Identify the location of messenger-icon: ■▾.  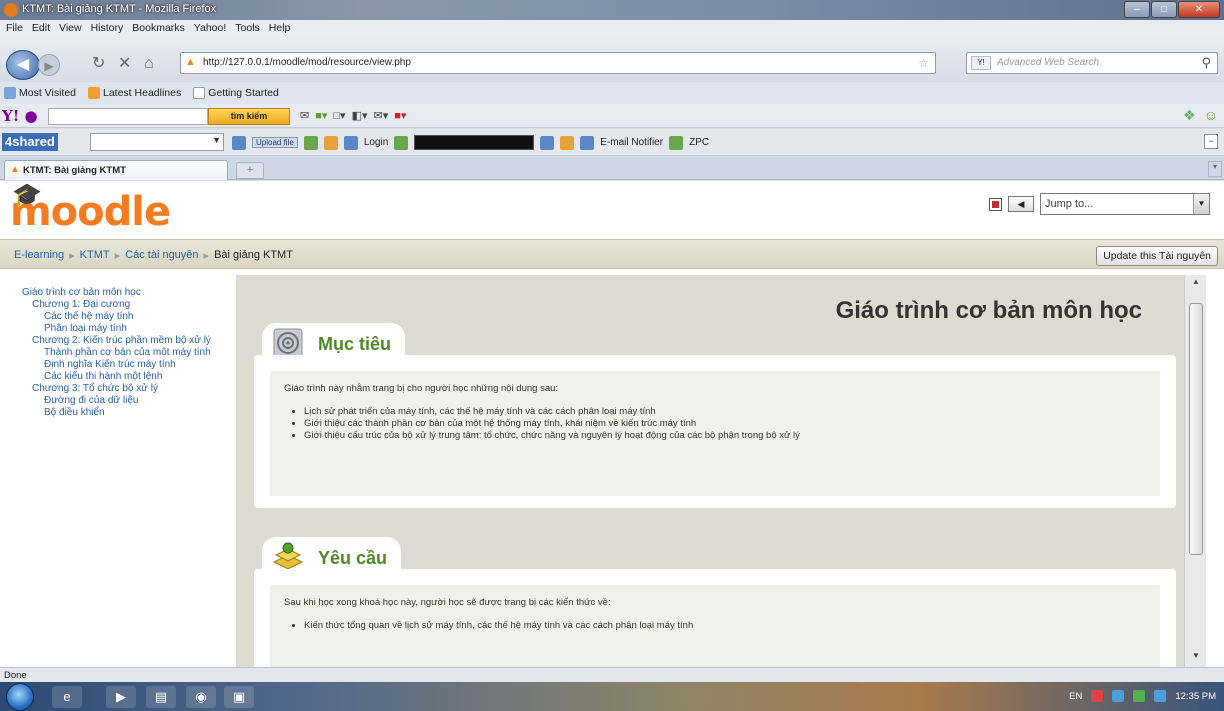
(321, 115).